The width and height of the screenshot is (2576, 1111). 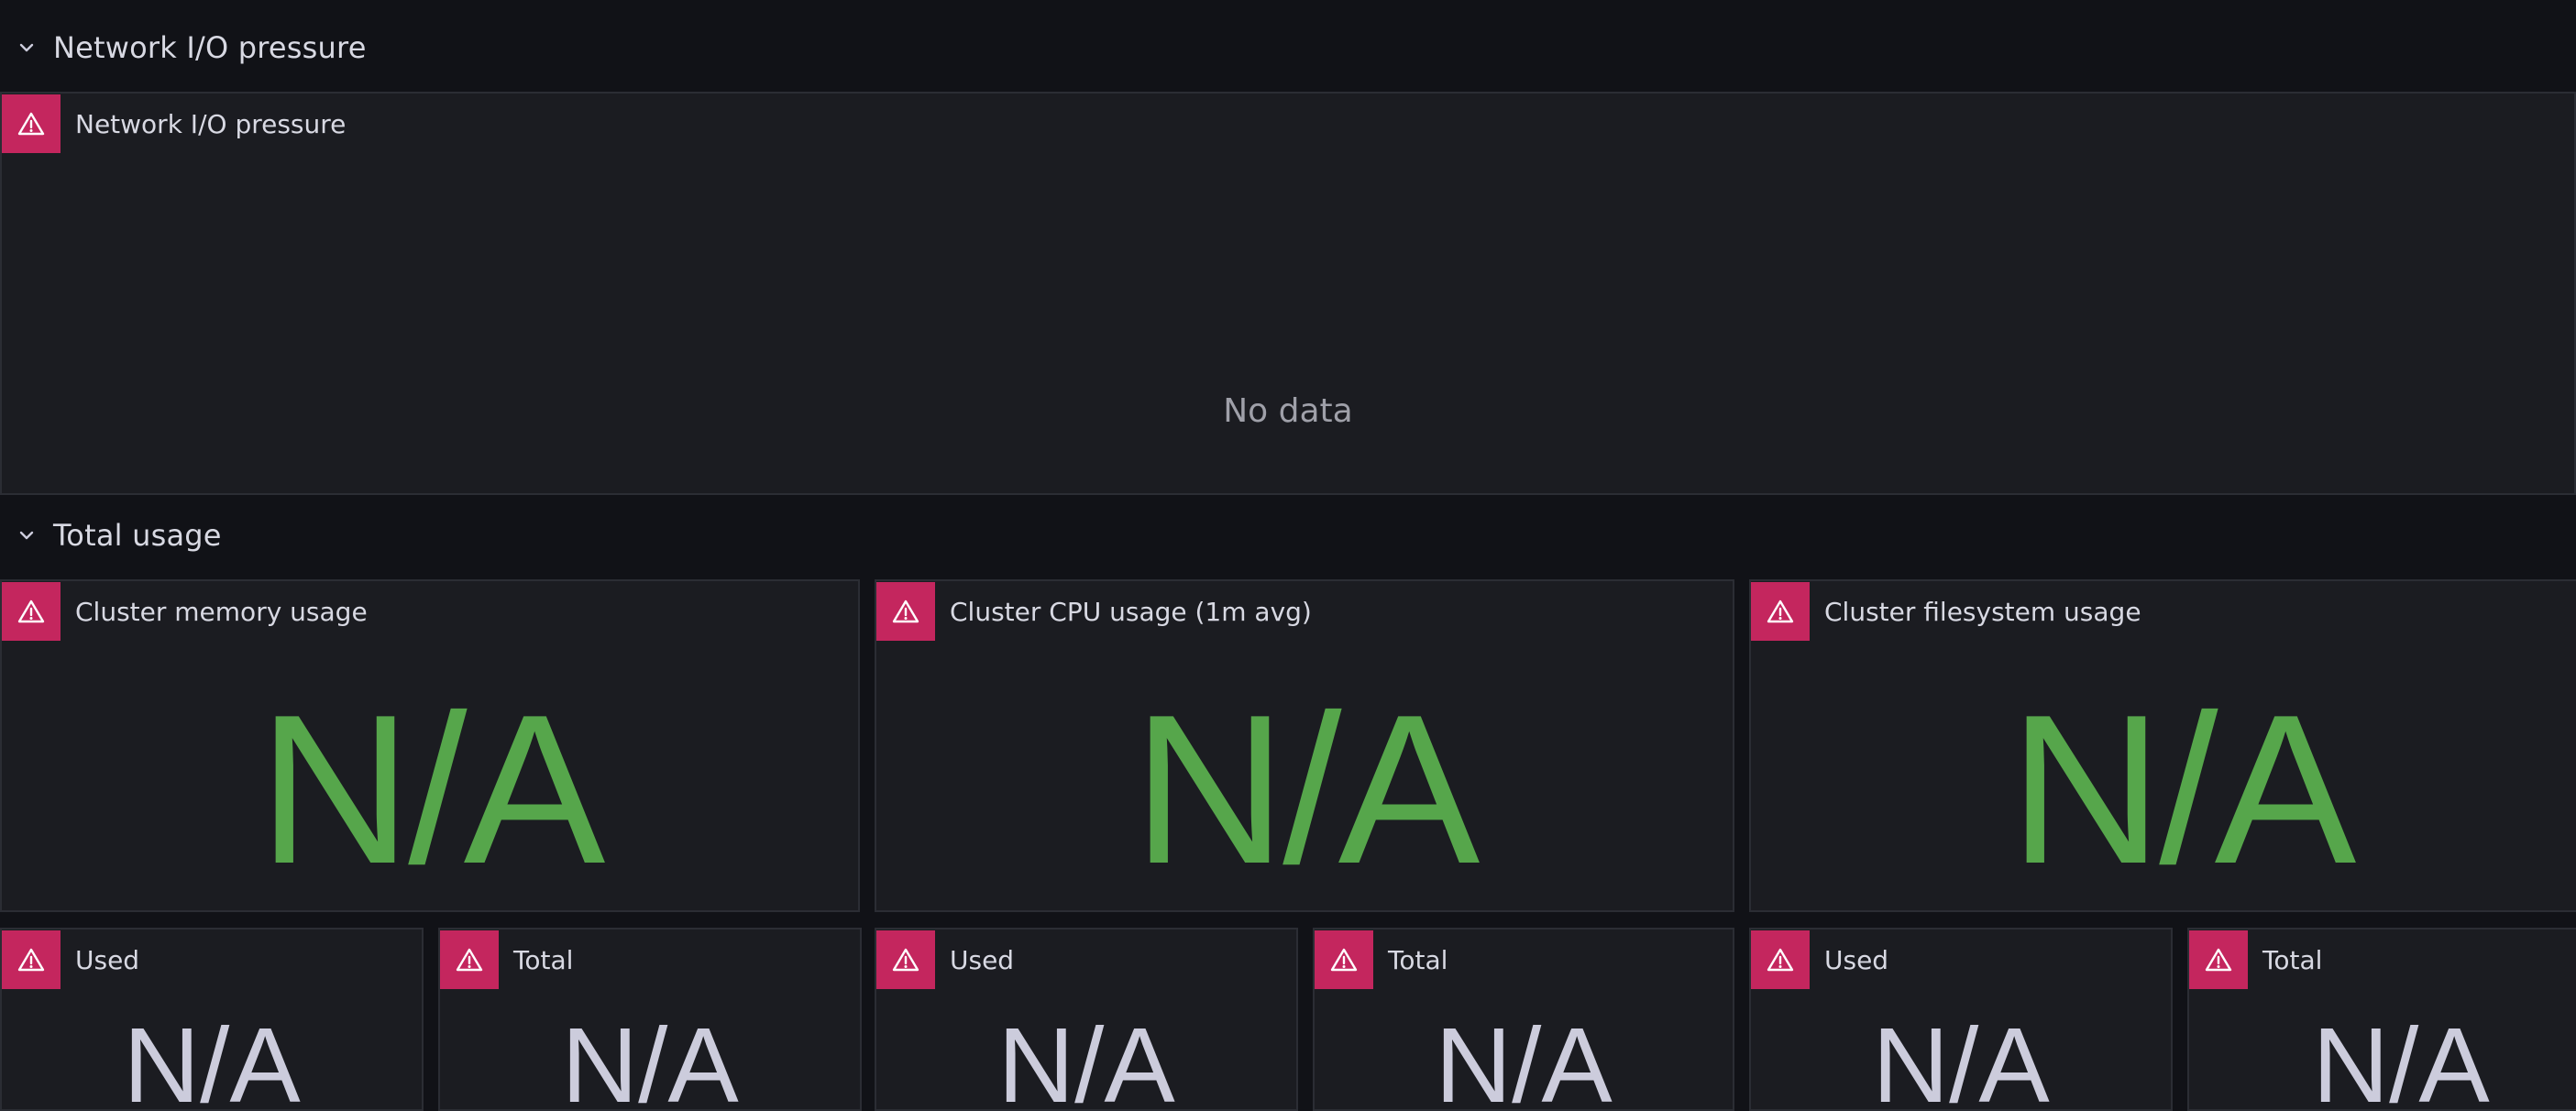 I want to click on panel-filesystem-used: Used N/A, so click(x=1961, y=1019).